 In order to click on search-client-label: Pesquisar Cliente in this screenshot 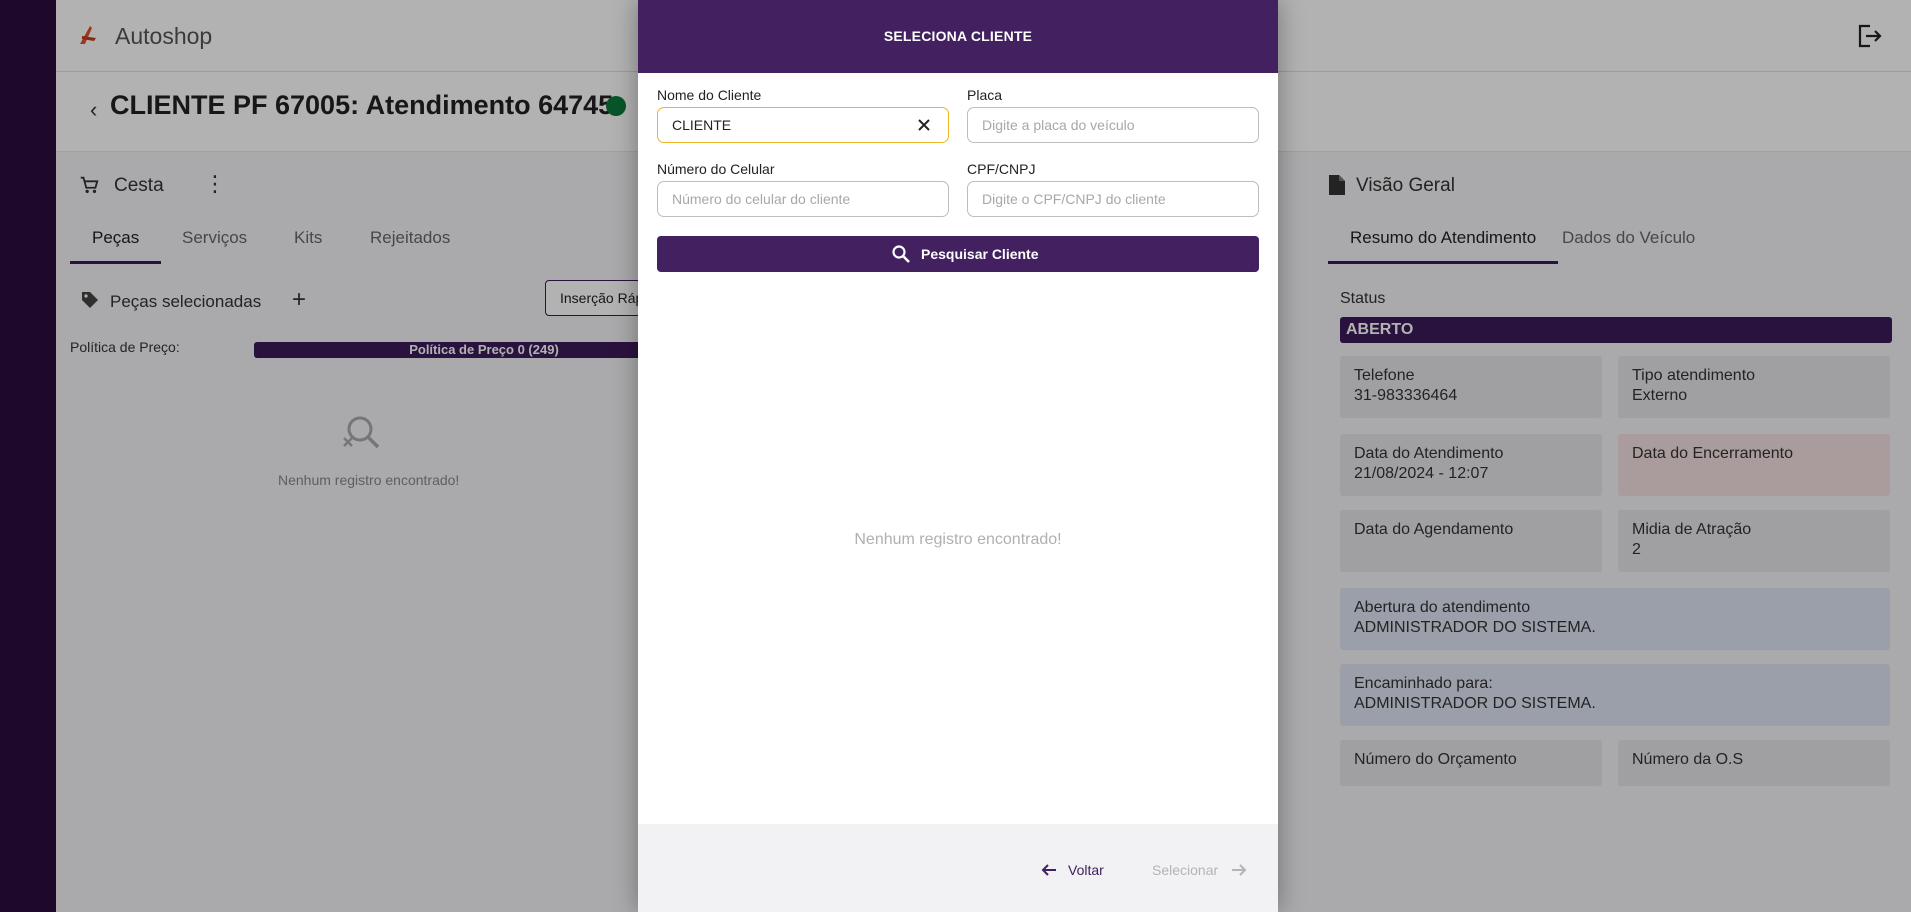, I will do `click(980, 254)`.